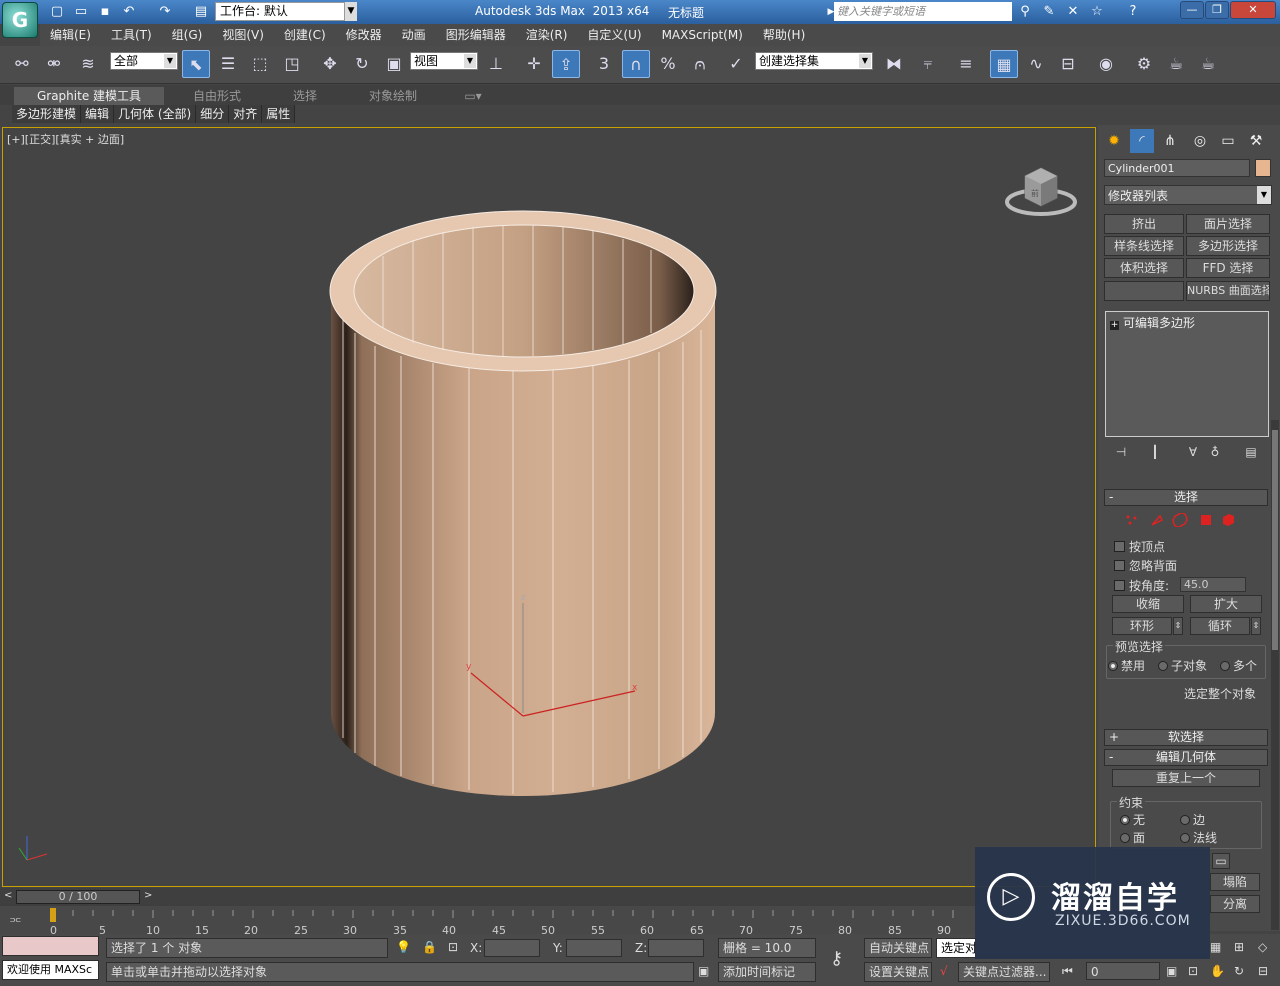  What do you see at coordinates (89, 96) in the screenshot?
I see `tab-graphite-modeling: Graphite 建模工具` at bounding box center [89, 96].